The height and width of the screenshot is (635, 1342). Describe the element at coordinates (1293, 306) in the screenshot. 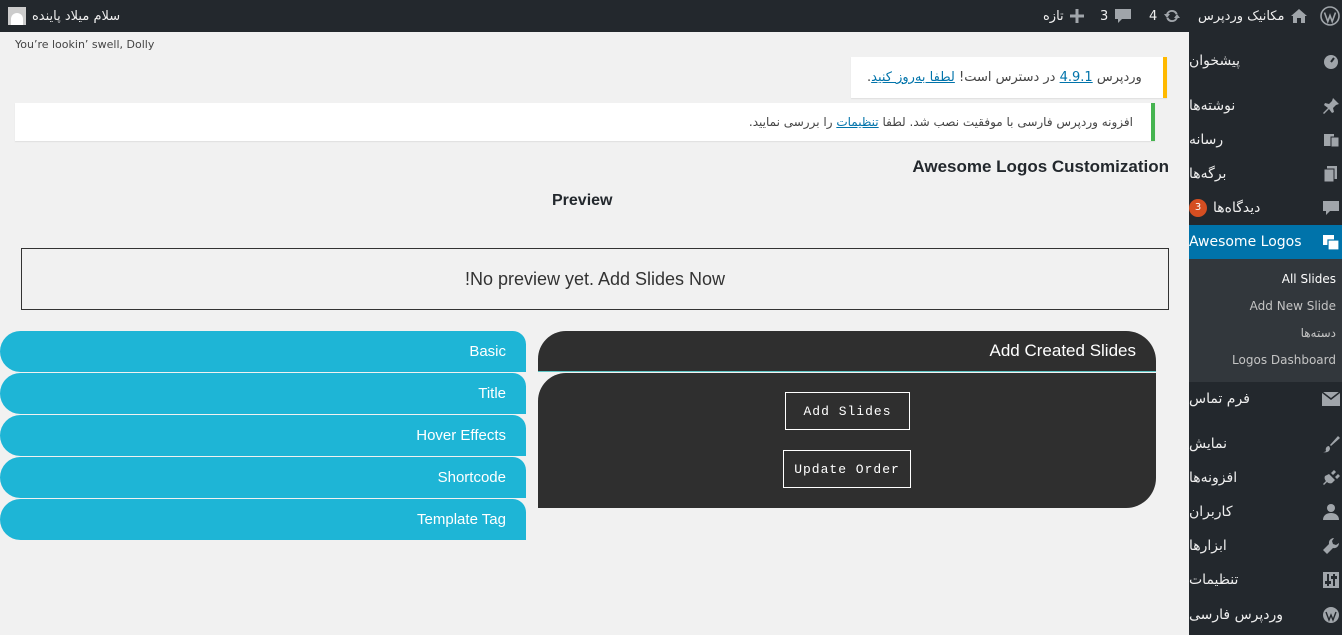

I see `submenu-add-new-slide: Add New Slide` at that location.